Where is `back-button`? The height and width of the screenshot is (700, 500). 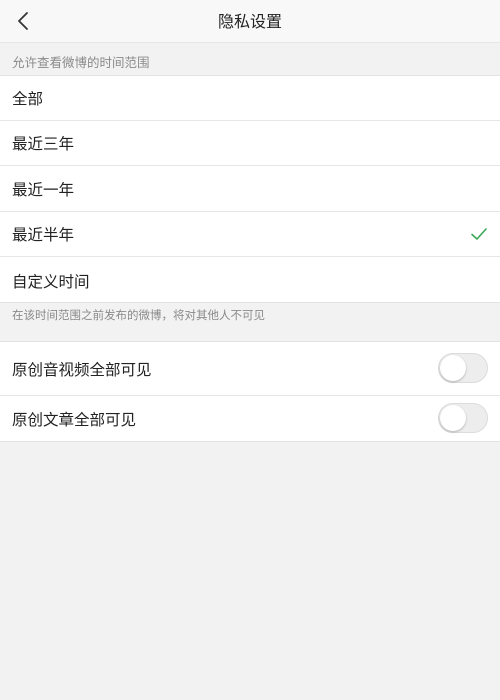
back-button is located at coordinates (23, 21).